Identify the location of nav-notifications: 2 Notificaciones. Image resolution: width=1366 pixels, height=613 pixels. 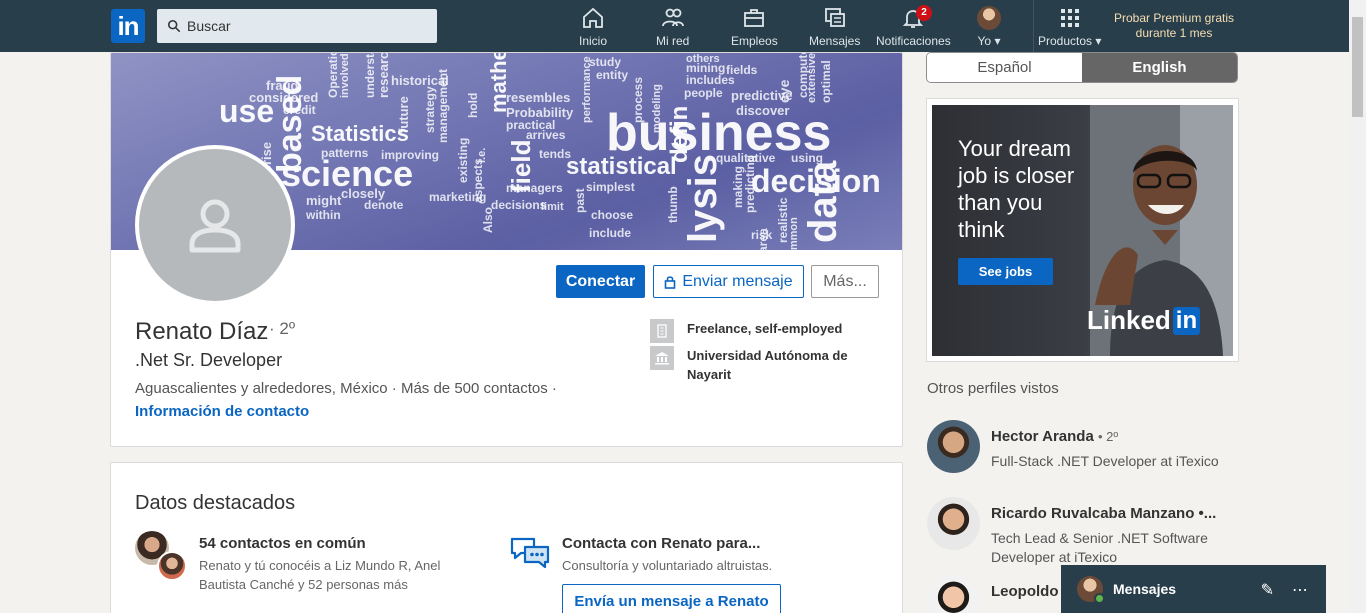
(913, 26).